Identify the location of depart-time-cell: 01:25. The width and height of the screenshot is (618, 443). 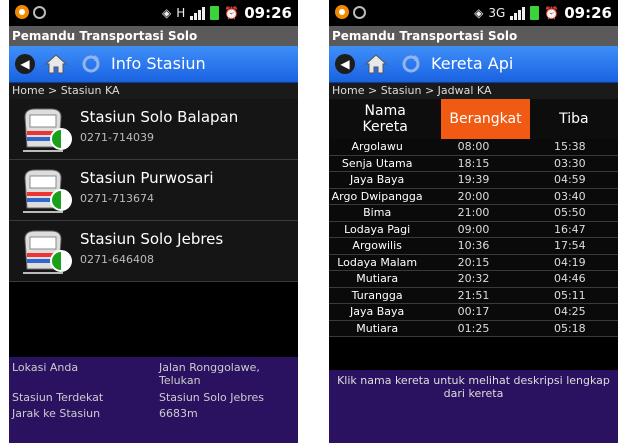
(473, 328).